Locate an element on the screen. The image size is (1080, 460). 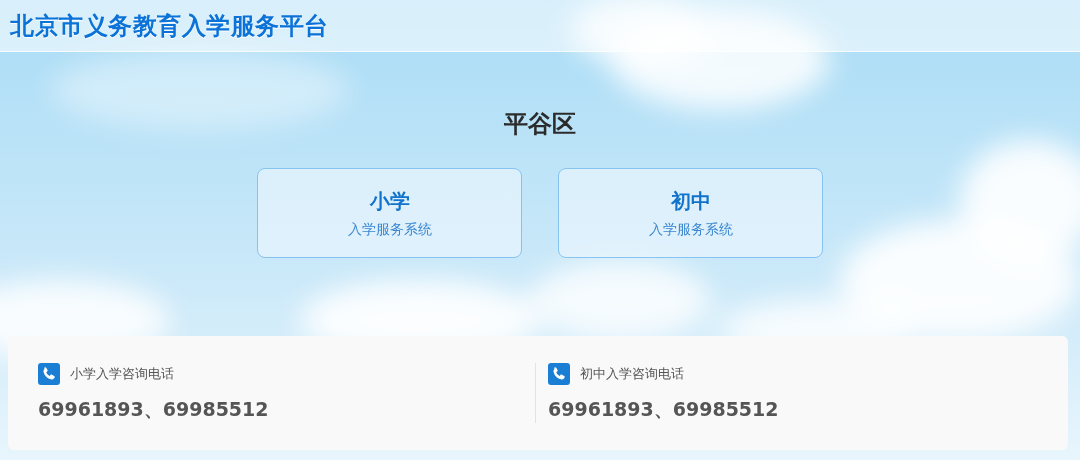
site-title: 北京市义务教育入学服务平台 is located at coordinates (169, 26).